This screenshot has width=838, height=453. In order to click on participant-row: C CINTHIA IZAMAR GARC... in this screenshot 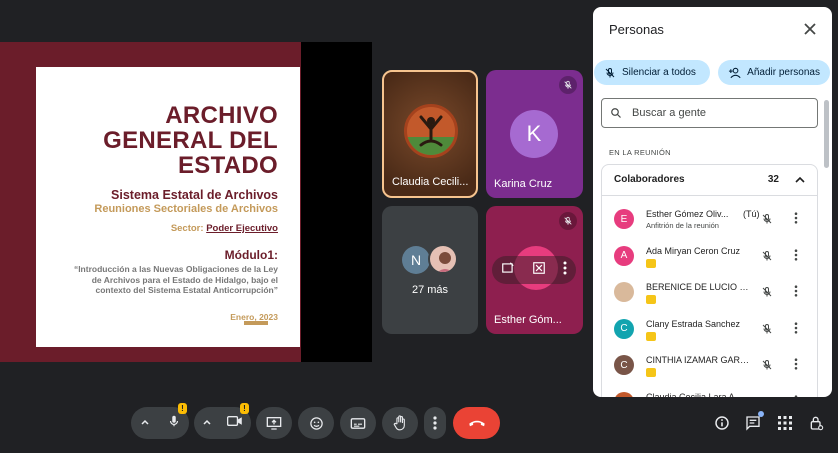, I will do `click(714, 369)`.